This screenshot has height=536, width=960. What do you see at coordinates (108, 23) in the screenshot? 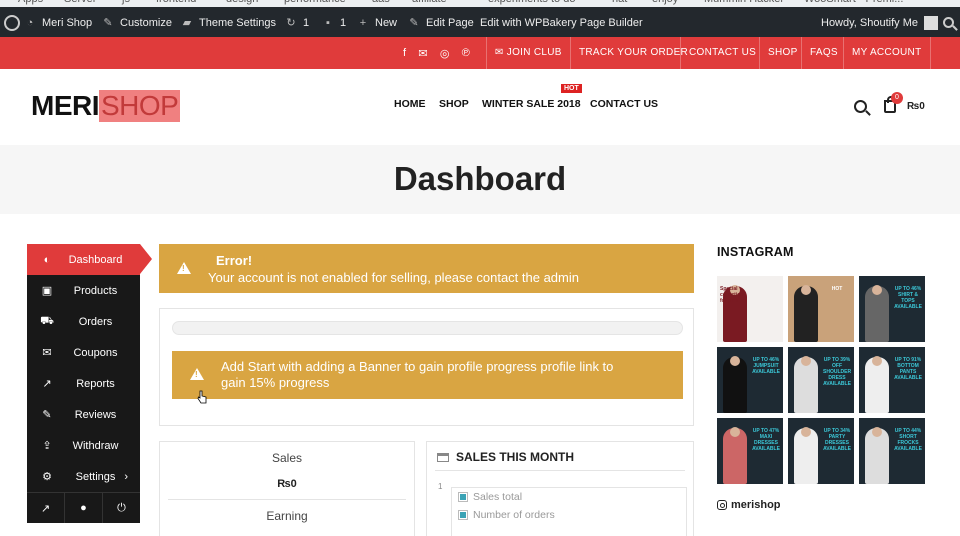
I see `brush-icon: ✎` at bounding box center [108, 23].